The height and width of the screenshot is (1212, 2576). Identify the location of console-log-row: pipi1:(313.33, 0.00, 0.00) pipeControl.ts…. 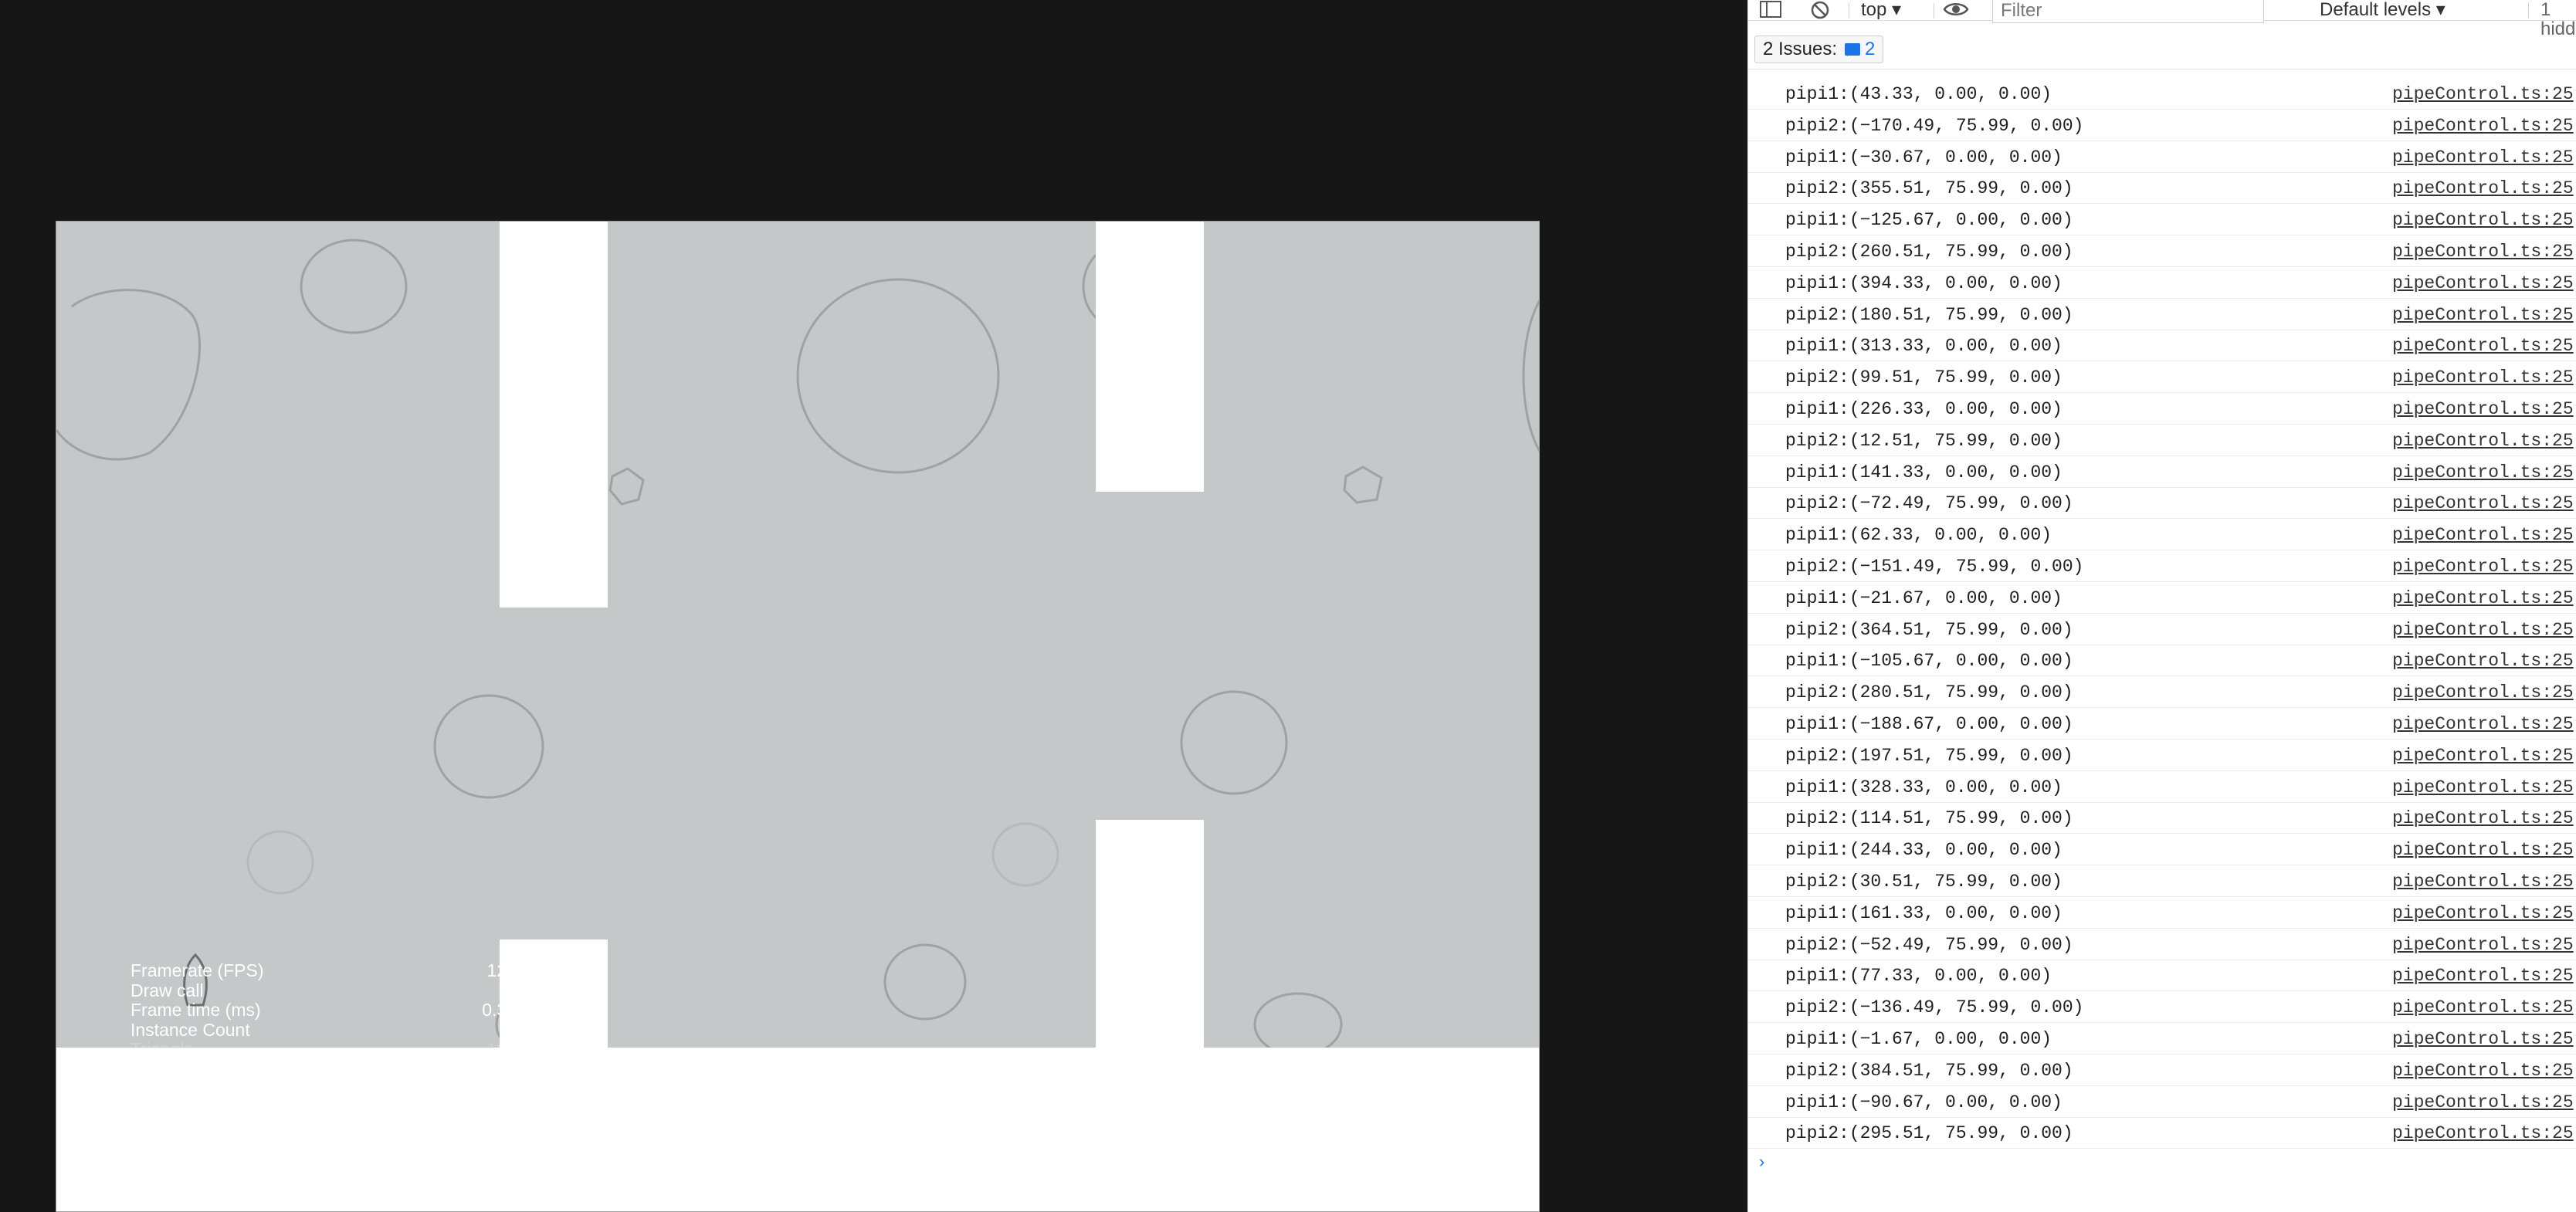
(2162, 346).